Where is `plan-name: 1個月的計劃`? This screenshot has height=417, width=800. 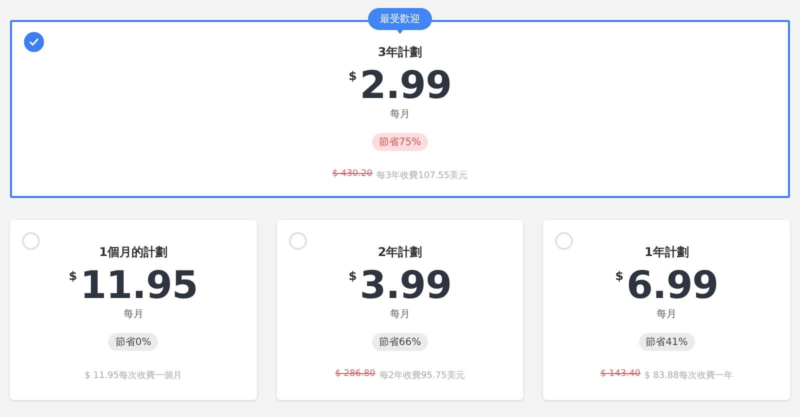 plan-name: 1個月的計劃 is located at coordinates (133, 252).